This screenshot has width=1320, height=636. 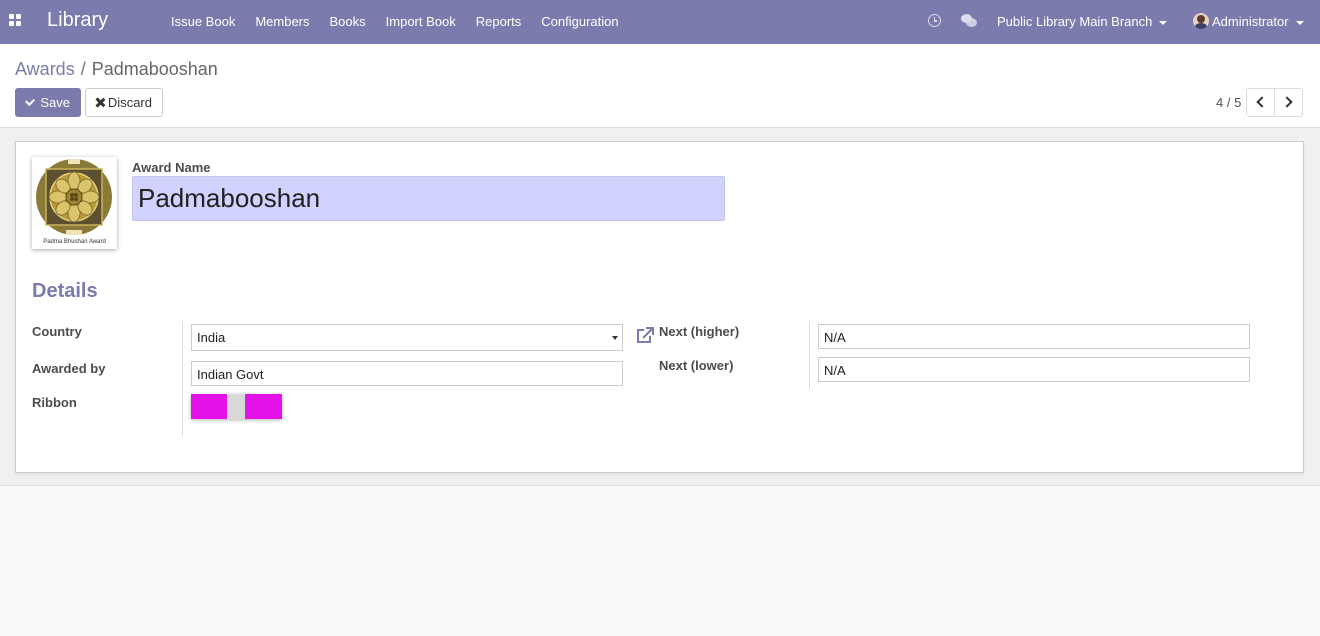 What do you see at coordinates (182, 378) in the screenshot?
I see `left-group-divider` at bounding box center [182, 378].